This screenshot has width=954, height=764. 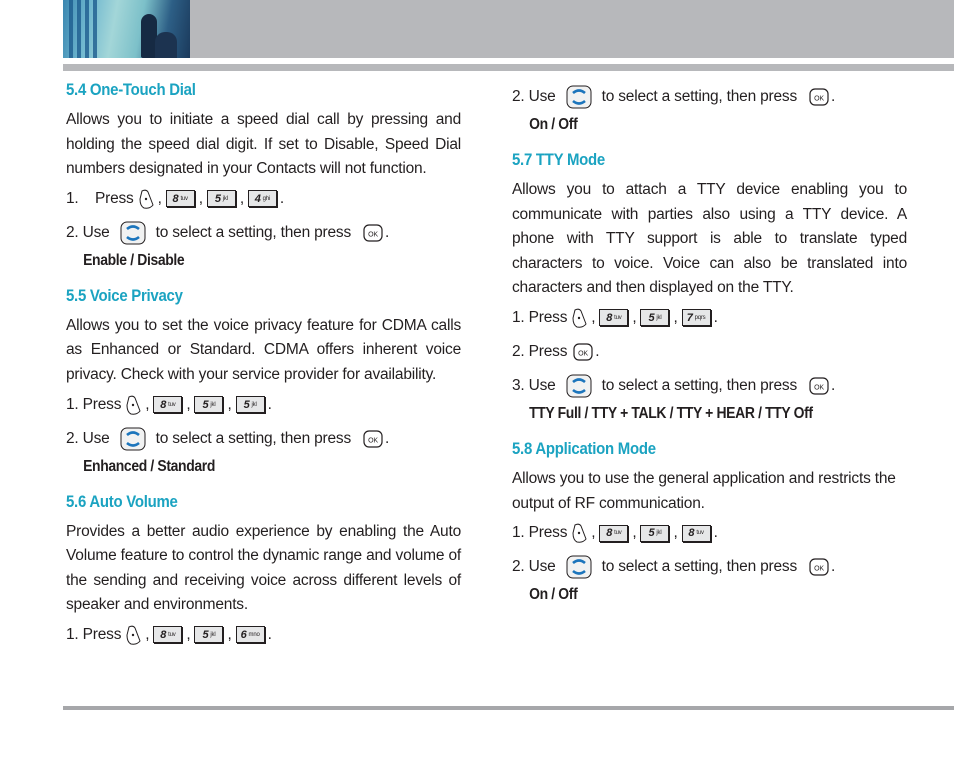 What do you see at coordinates (709, 386) in the screenshot?
I see `step-3: 3. Use to select a setting, then press .` at bounding box center [709, 386].